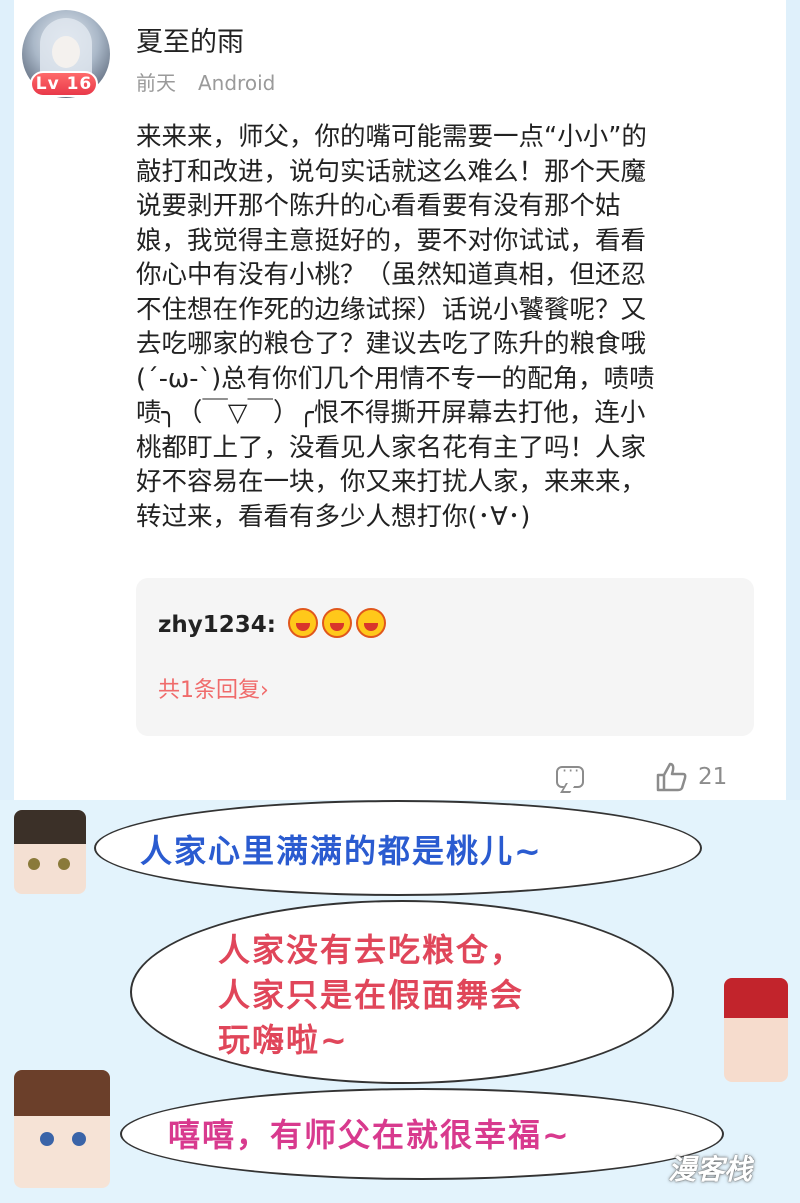 The height and width of the screenshot is (1203, 800). What do you see at coordinates (391, 482) in the screenshot?
I see `comment-line: 好不容易在一块，你又来打扰人家，来来来，` at bounding box center [391, 482].